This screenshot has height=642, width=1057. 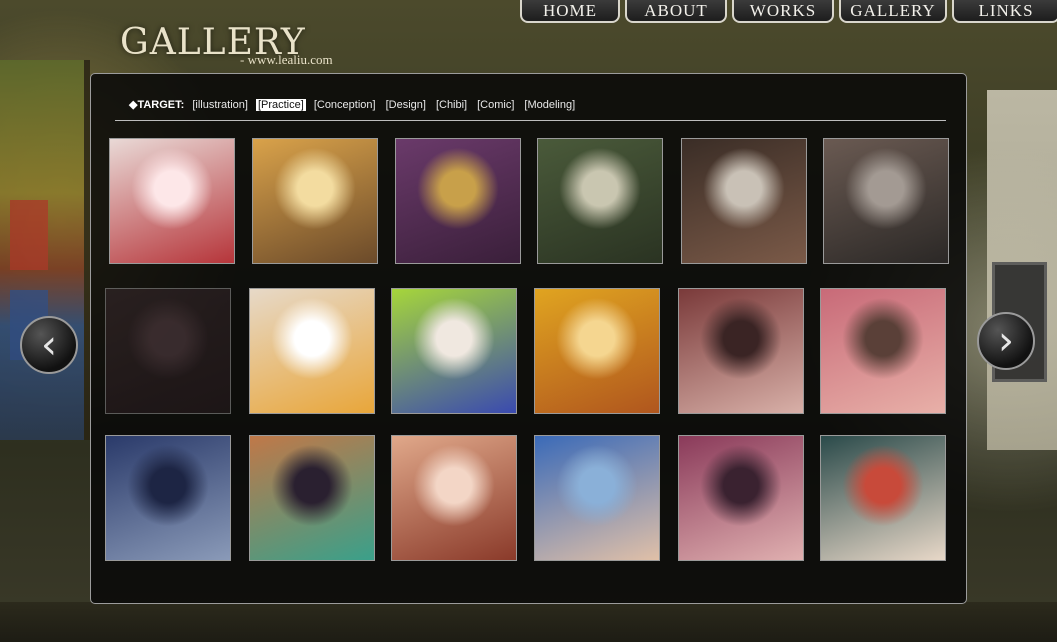 I want to click on nav-home: HOME, so click(x=570, y=11).